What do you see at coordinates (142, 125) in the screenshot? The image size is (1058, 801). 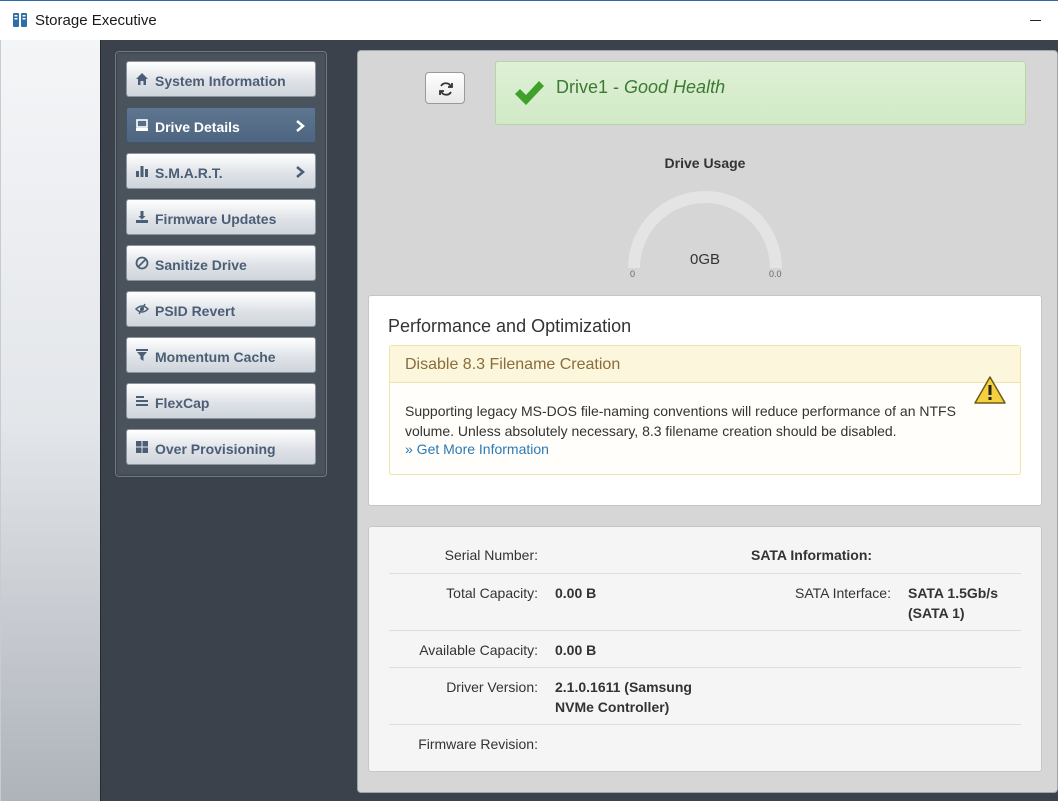 I see `drive-icon` at bounding box center [142, 125].